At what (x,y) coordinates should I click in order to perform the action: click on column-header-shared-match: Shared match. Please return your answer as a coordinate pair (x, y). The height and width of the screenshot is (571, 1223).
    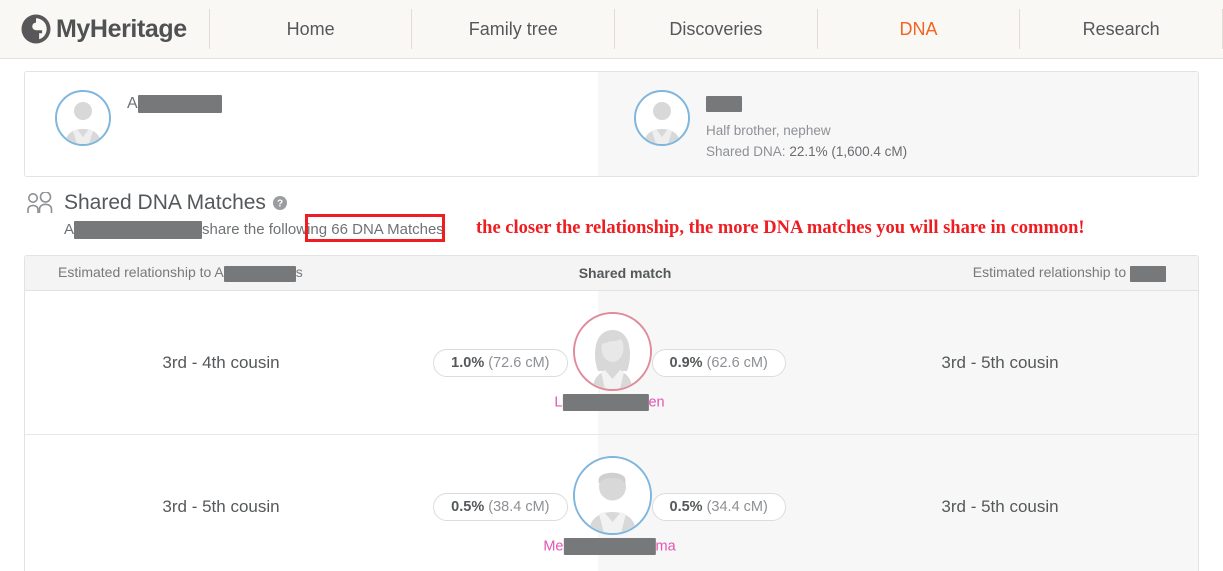
    Looking at the image, I should click on (625, 273).